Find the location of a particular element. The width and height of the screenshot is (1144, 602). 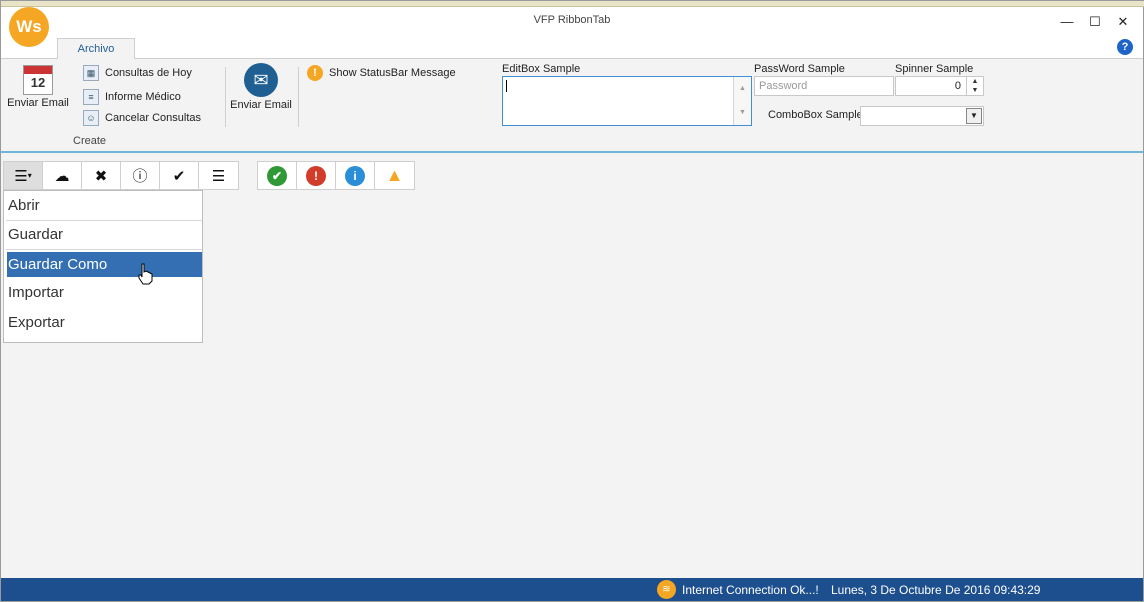

cloud-icon: ☁ is located at coordinates (62, 175).